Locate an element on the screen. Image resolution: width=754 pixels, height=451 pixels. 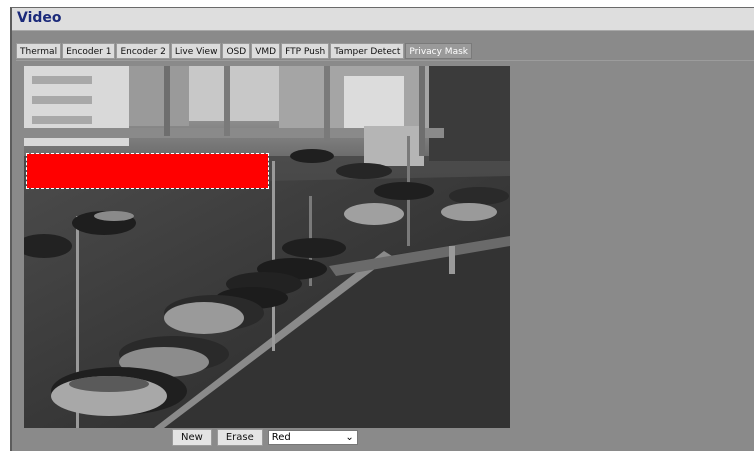
erase-mask-button: Erase is located at coordinates (239, 437).